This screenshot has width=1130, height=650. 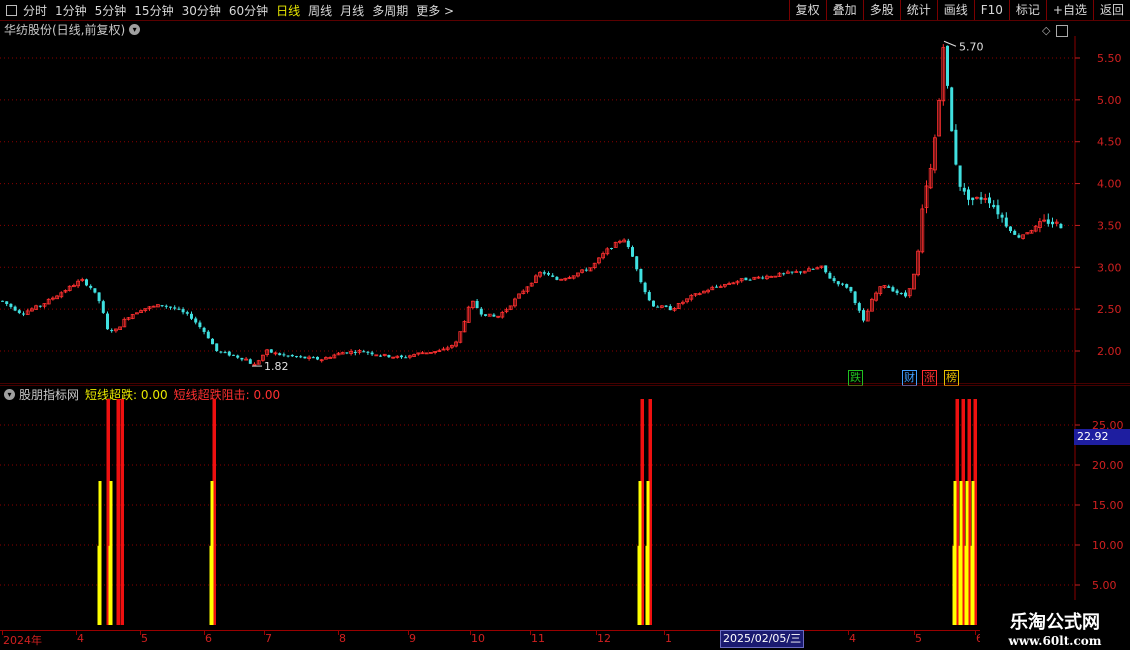 What do you see at coordinates (201, 10) in the screenshot?
I see `period-tab: 30分钟` at bounding box center [201, 10].